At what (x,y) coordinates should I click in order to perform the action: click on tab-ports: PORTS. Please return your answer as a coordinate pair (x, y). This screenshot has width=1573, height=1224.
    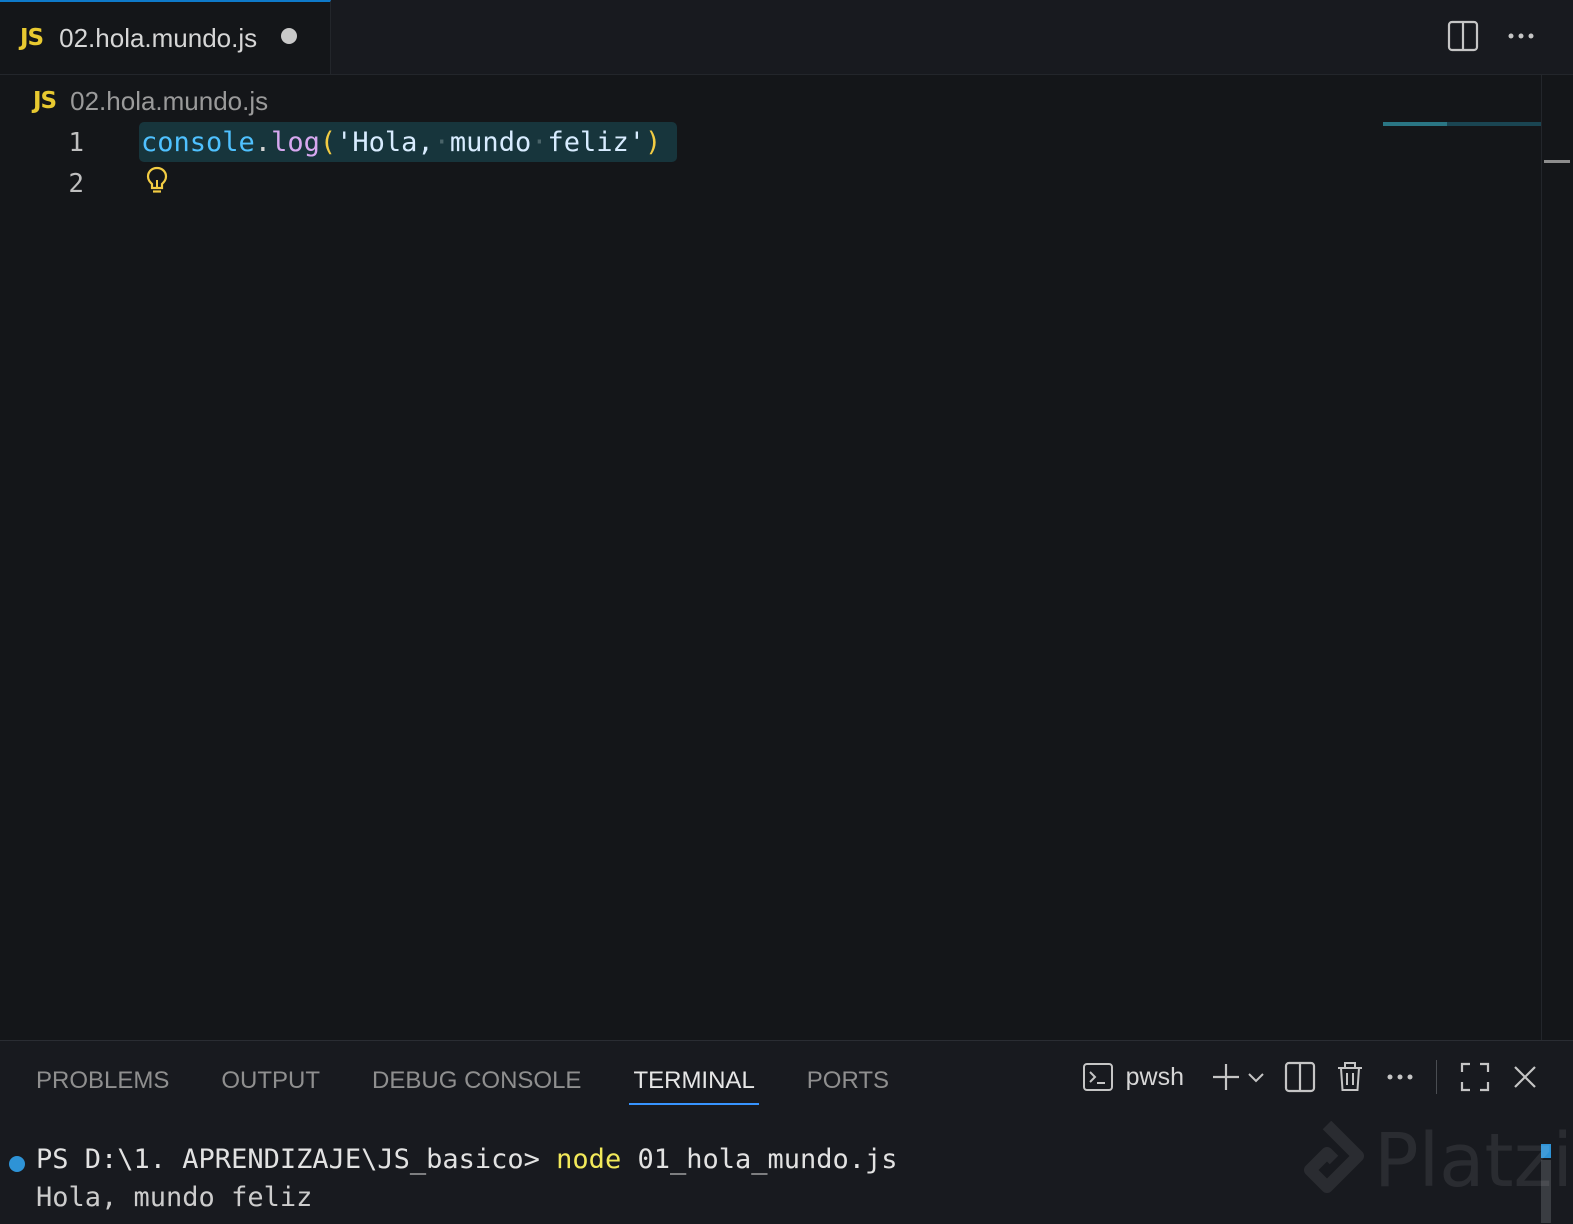
    Looking at the image, I should click on (848, 1086).